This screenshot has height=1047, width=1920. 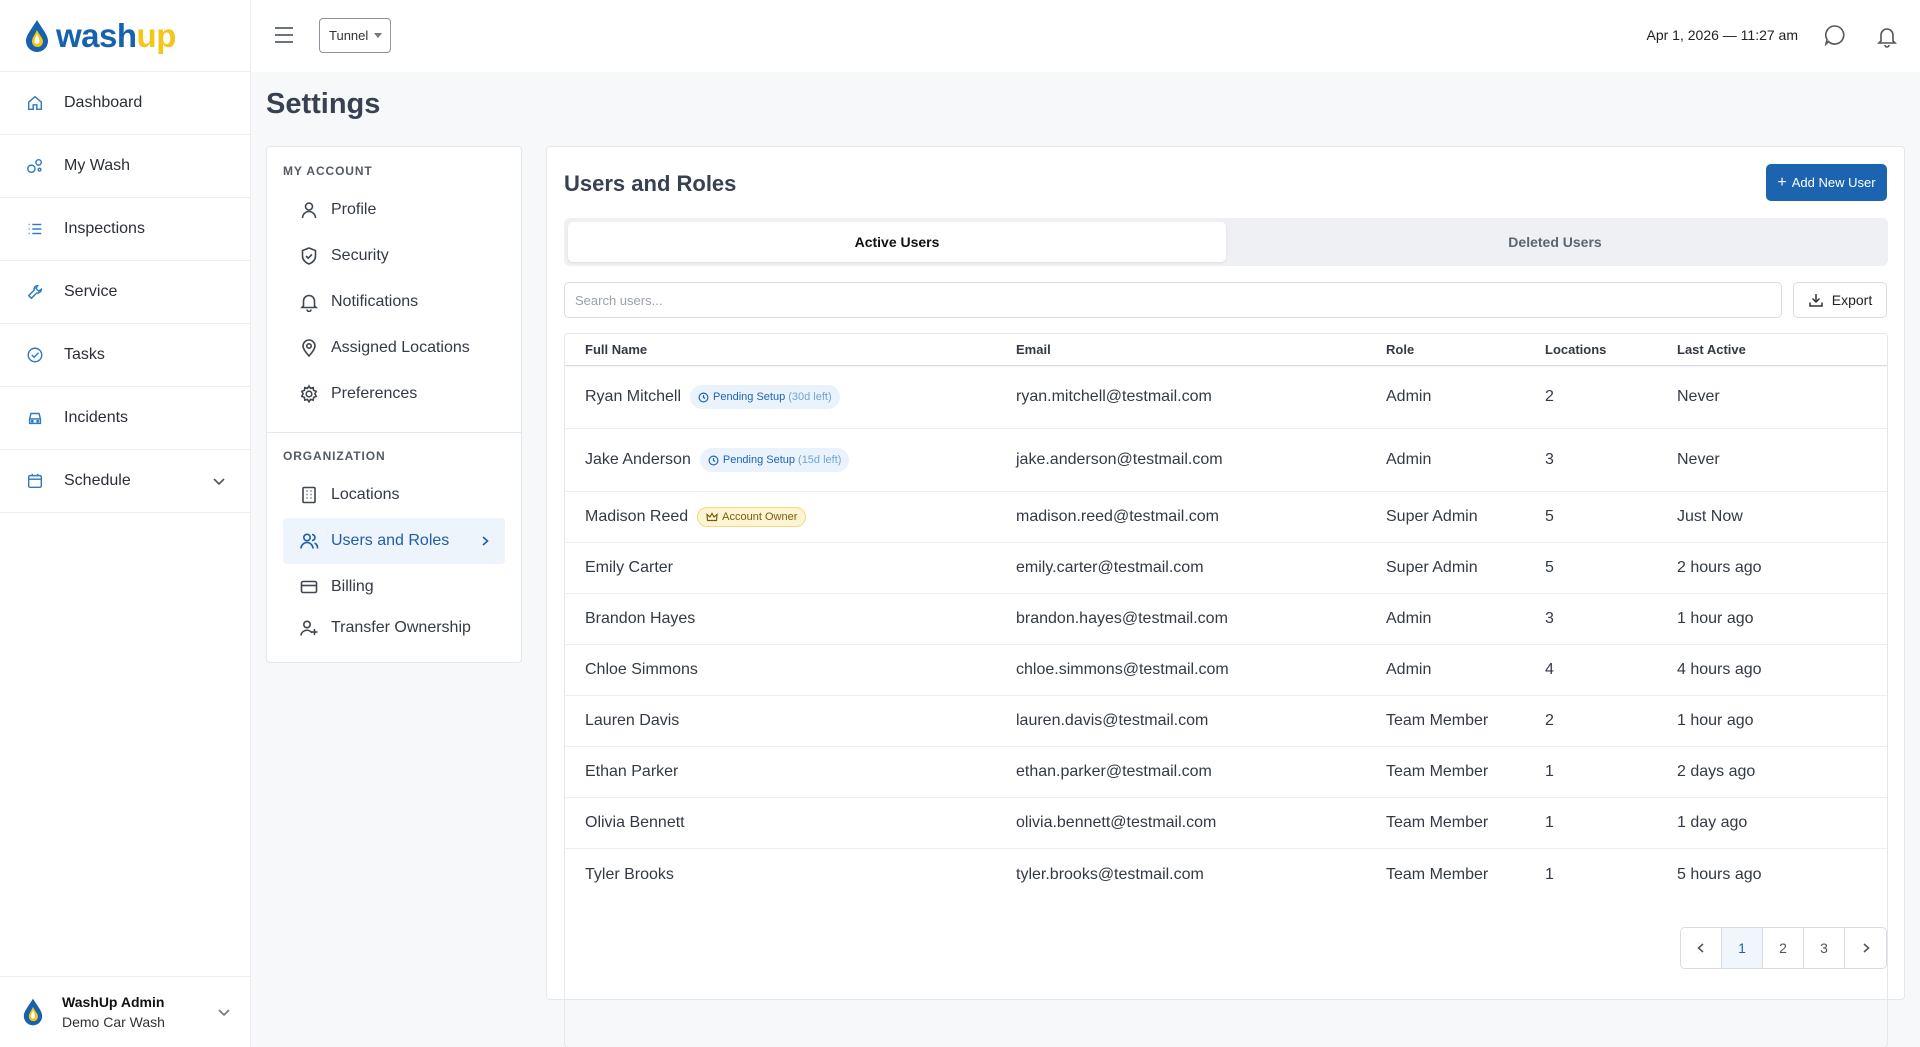 I want to click on section-label-my-account: MY ACCOUNT, so click(x=328, y=171).